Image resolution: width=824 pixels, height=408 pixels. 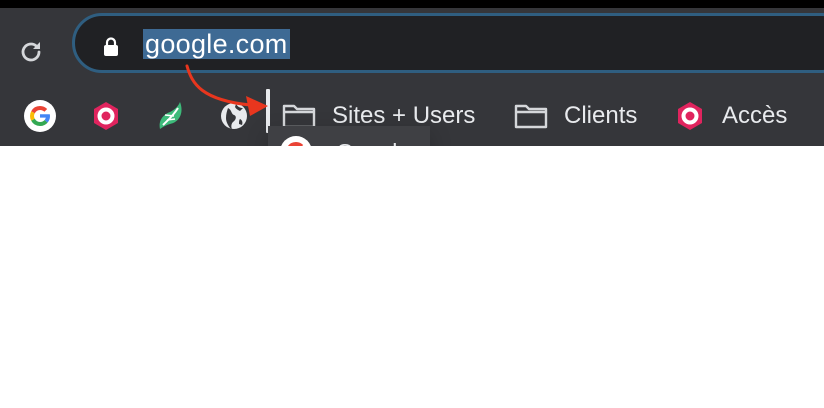 I want to click on folder-icon, so click(x=531, y=116).